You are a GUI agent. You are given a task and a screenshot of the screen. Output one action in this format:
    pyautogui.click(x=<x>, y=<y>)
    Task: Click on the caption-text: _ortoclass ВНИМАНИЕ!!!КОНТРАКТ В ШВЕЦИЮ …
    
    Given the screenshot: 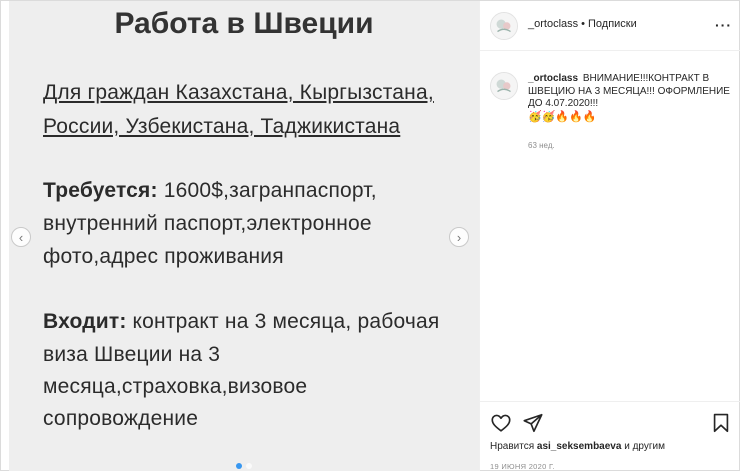 What is the action you would take?
    pyautogui.click(x=631, y=98)
    